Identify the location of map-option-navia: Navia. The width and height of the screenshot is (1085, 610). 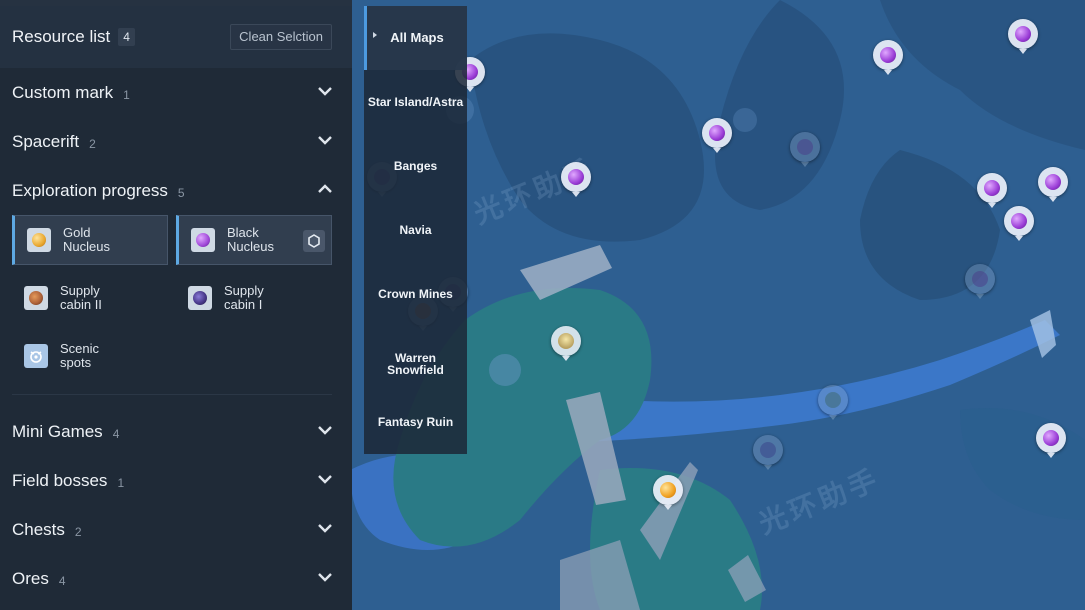
(415, 230).